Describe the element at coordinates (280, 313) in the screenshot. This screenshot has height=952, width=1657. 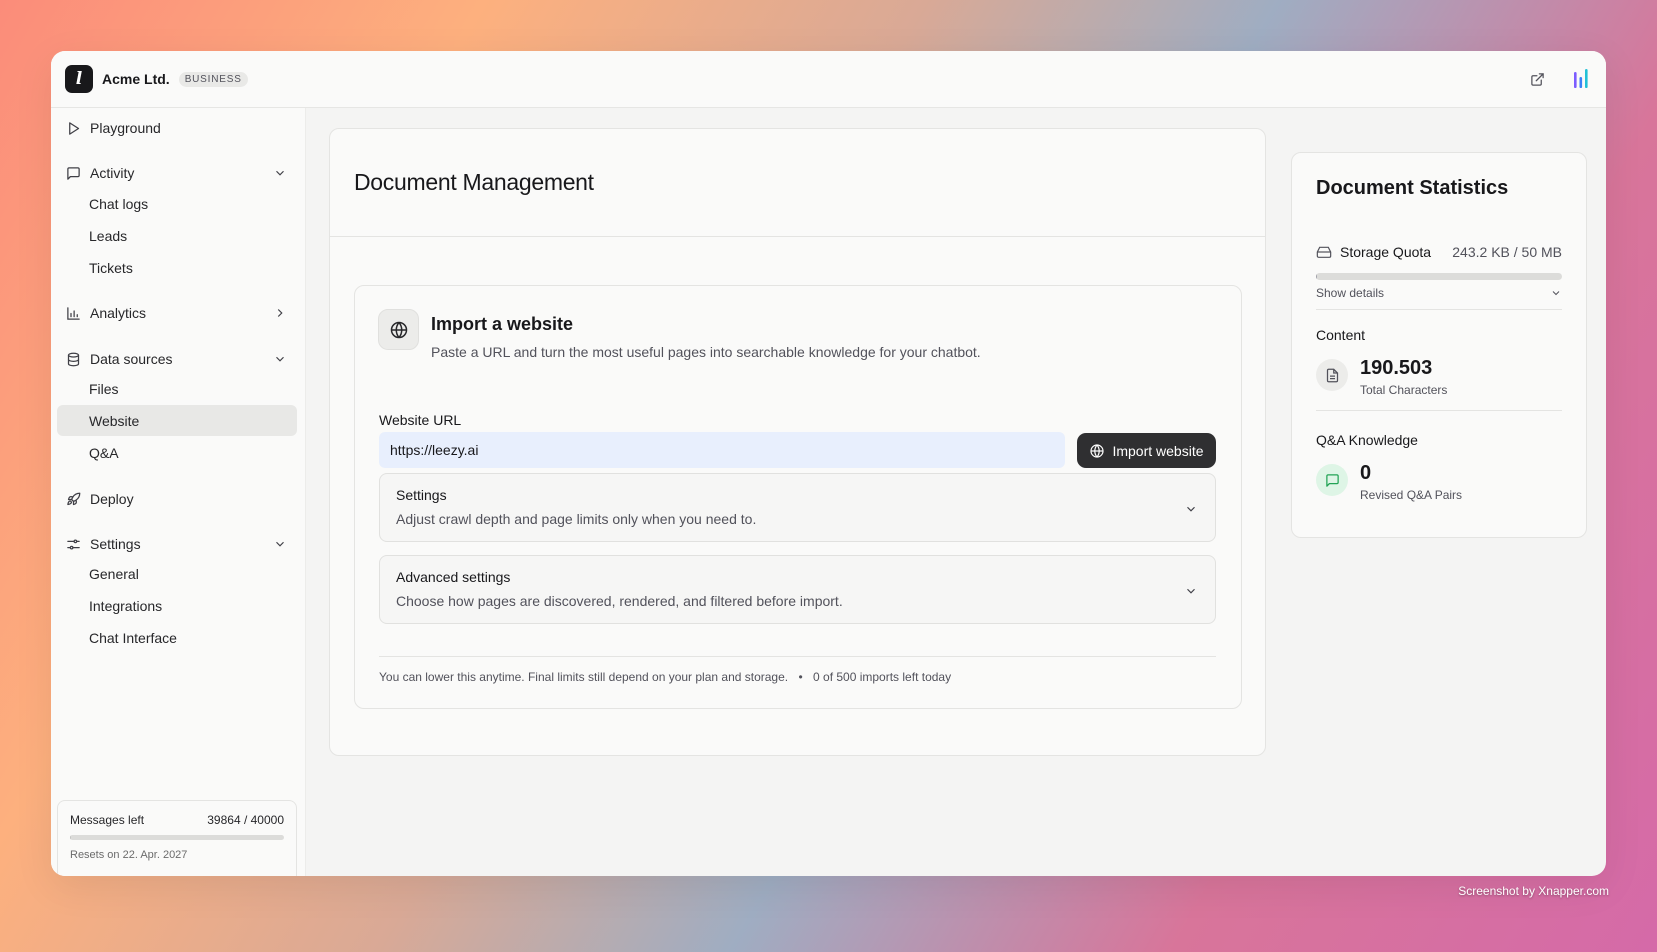
I see `chevron-right-icon` at that location.